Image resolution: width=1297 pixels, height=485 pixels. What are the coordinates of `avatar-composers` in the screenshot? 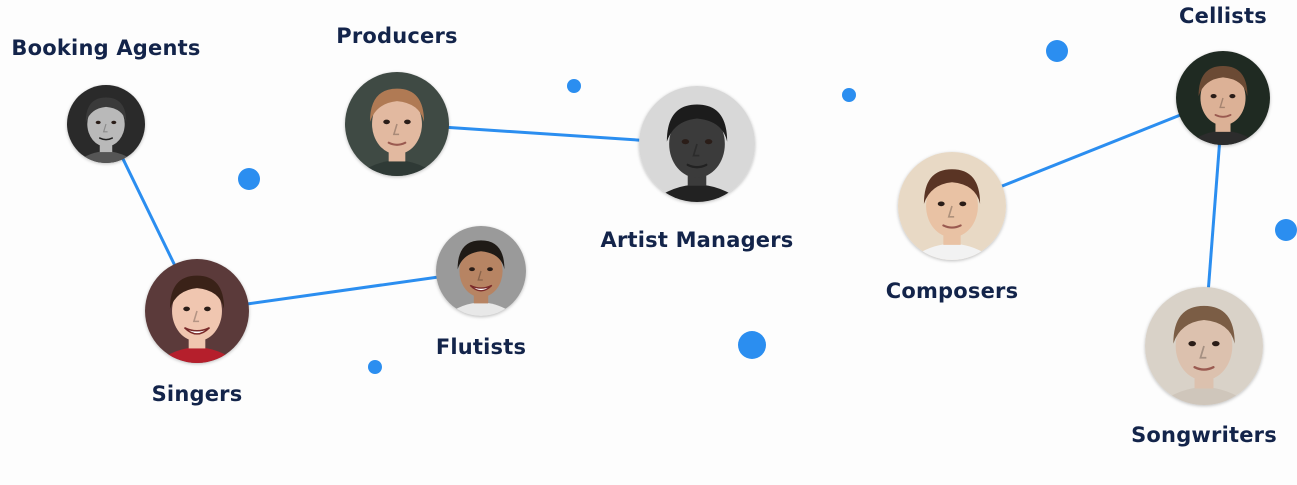 It's located at (952, 206).